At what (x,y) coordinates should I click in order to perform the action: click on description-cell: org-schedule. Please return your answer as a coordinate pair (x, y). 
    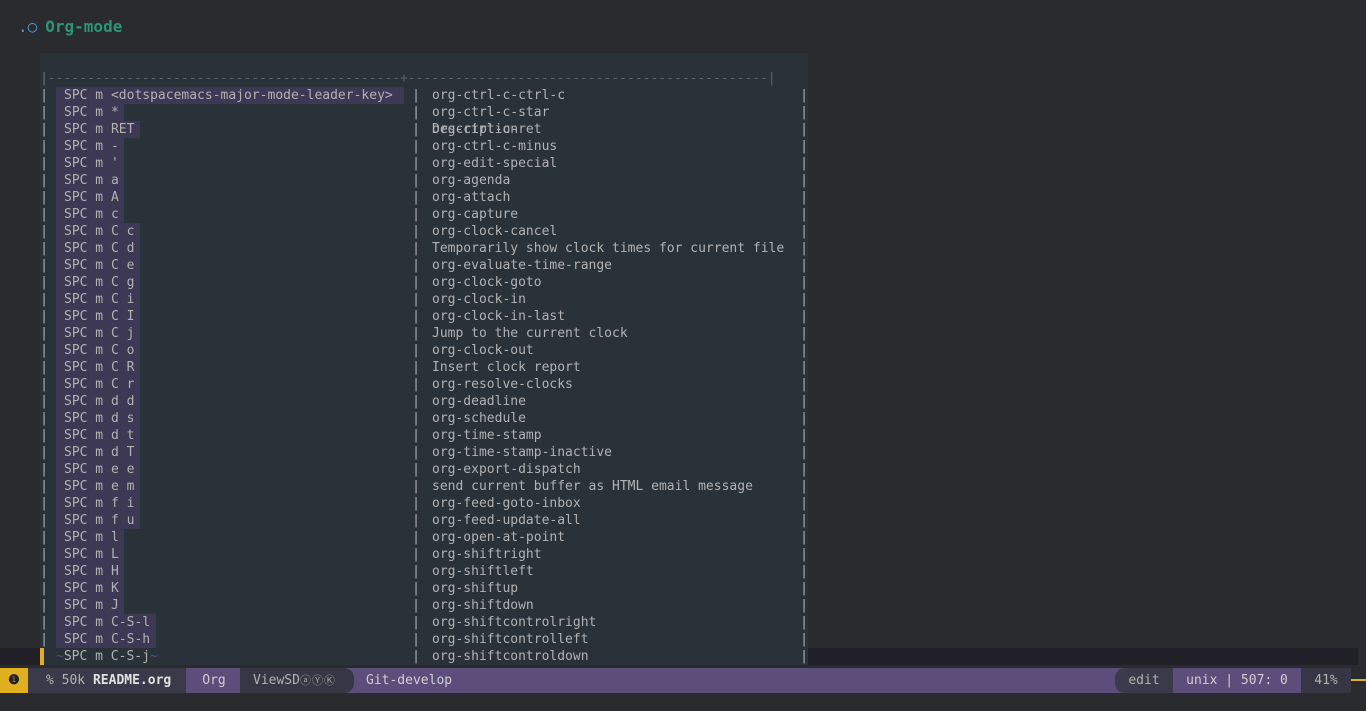
    Looking at the image, I should click on (479, 418).